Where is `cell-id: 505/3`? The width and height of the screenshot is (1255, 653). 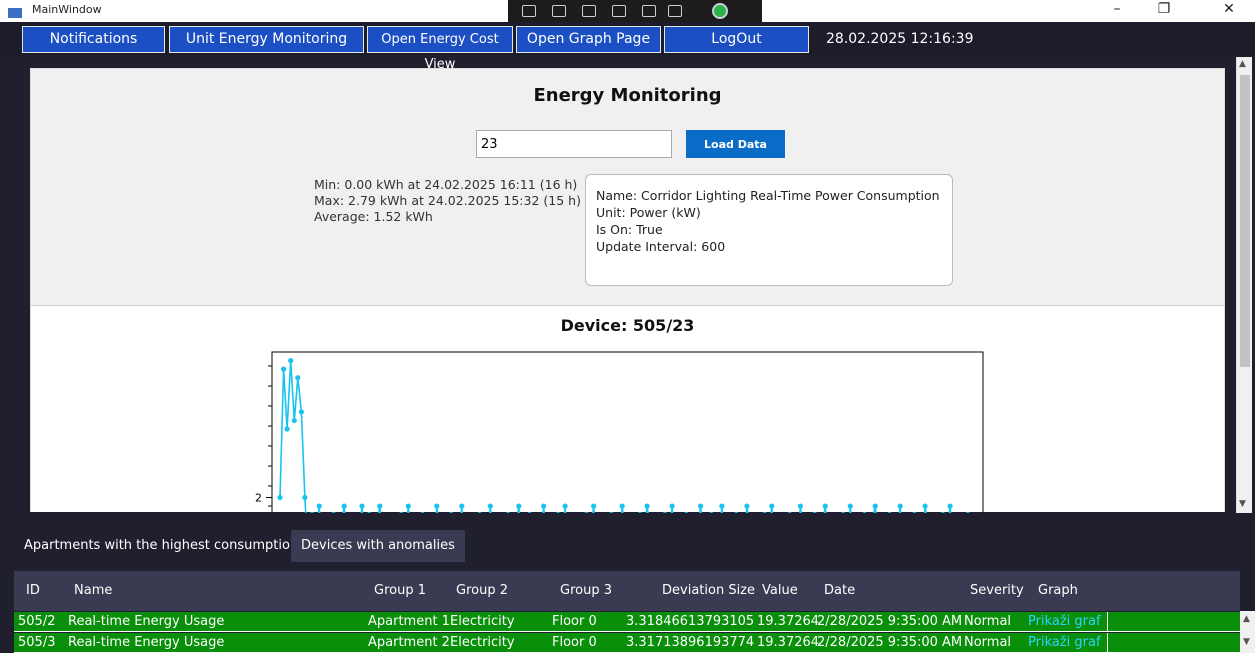 cell-id: 505/3 is located at coordinates (37, 642).